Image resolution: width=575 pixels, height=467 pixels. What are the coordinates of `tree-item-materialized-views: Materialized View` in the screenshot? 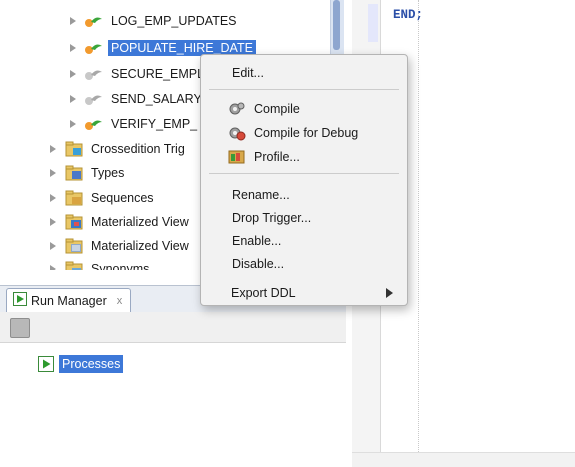 It's located at (120, 246).